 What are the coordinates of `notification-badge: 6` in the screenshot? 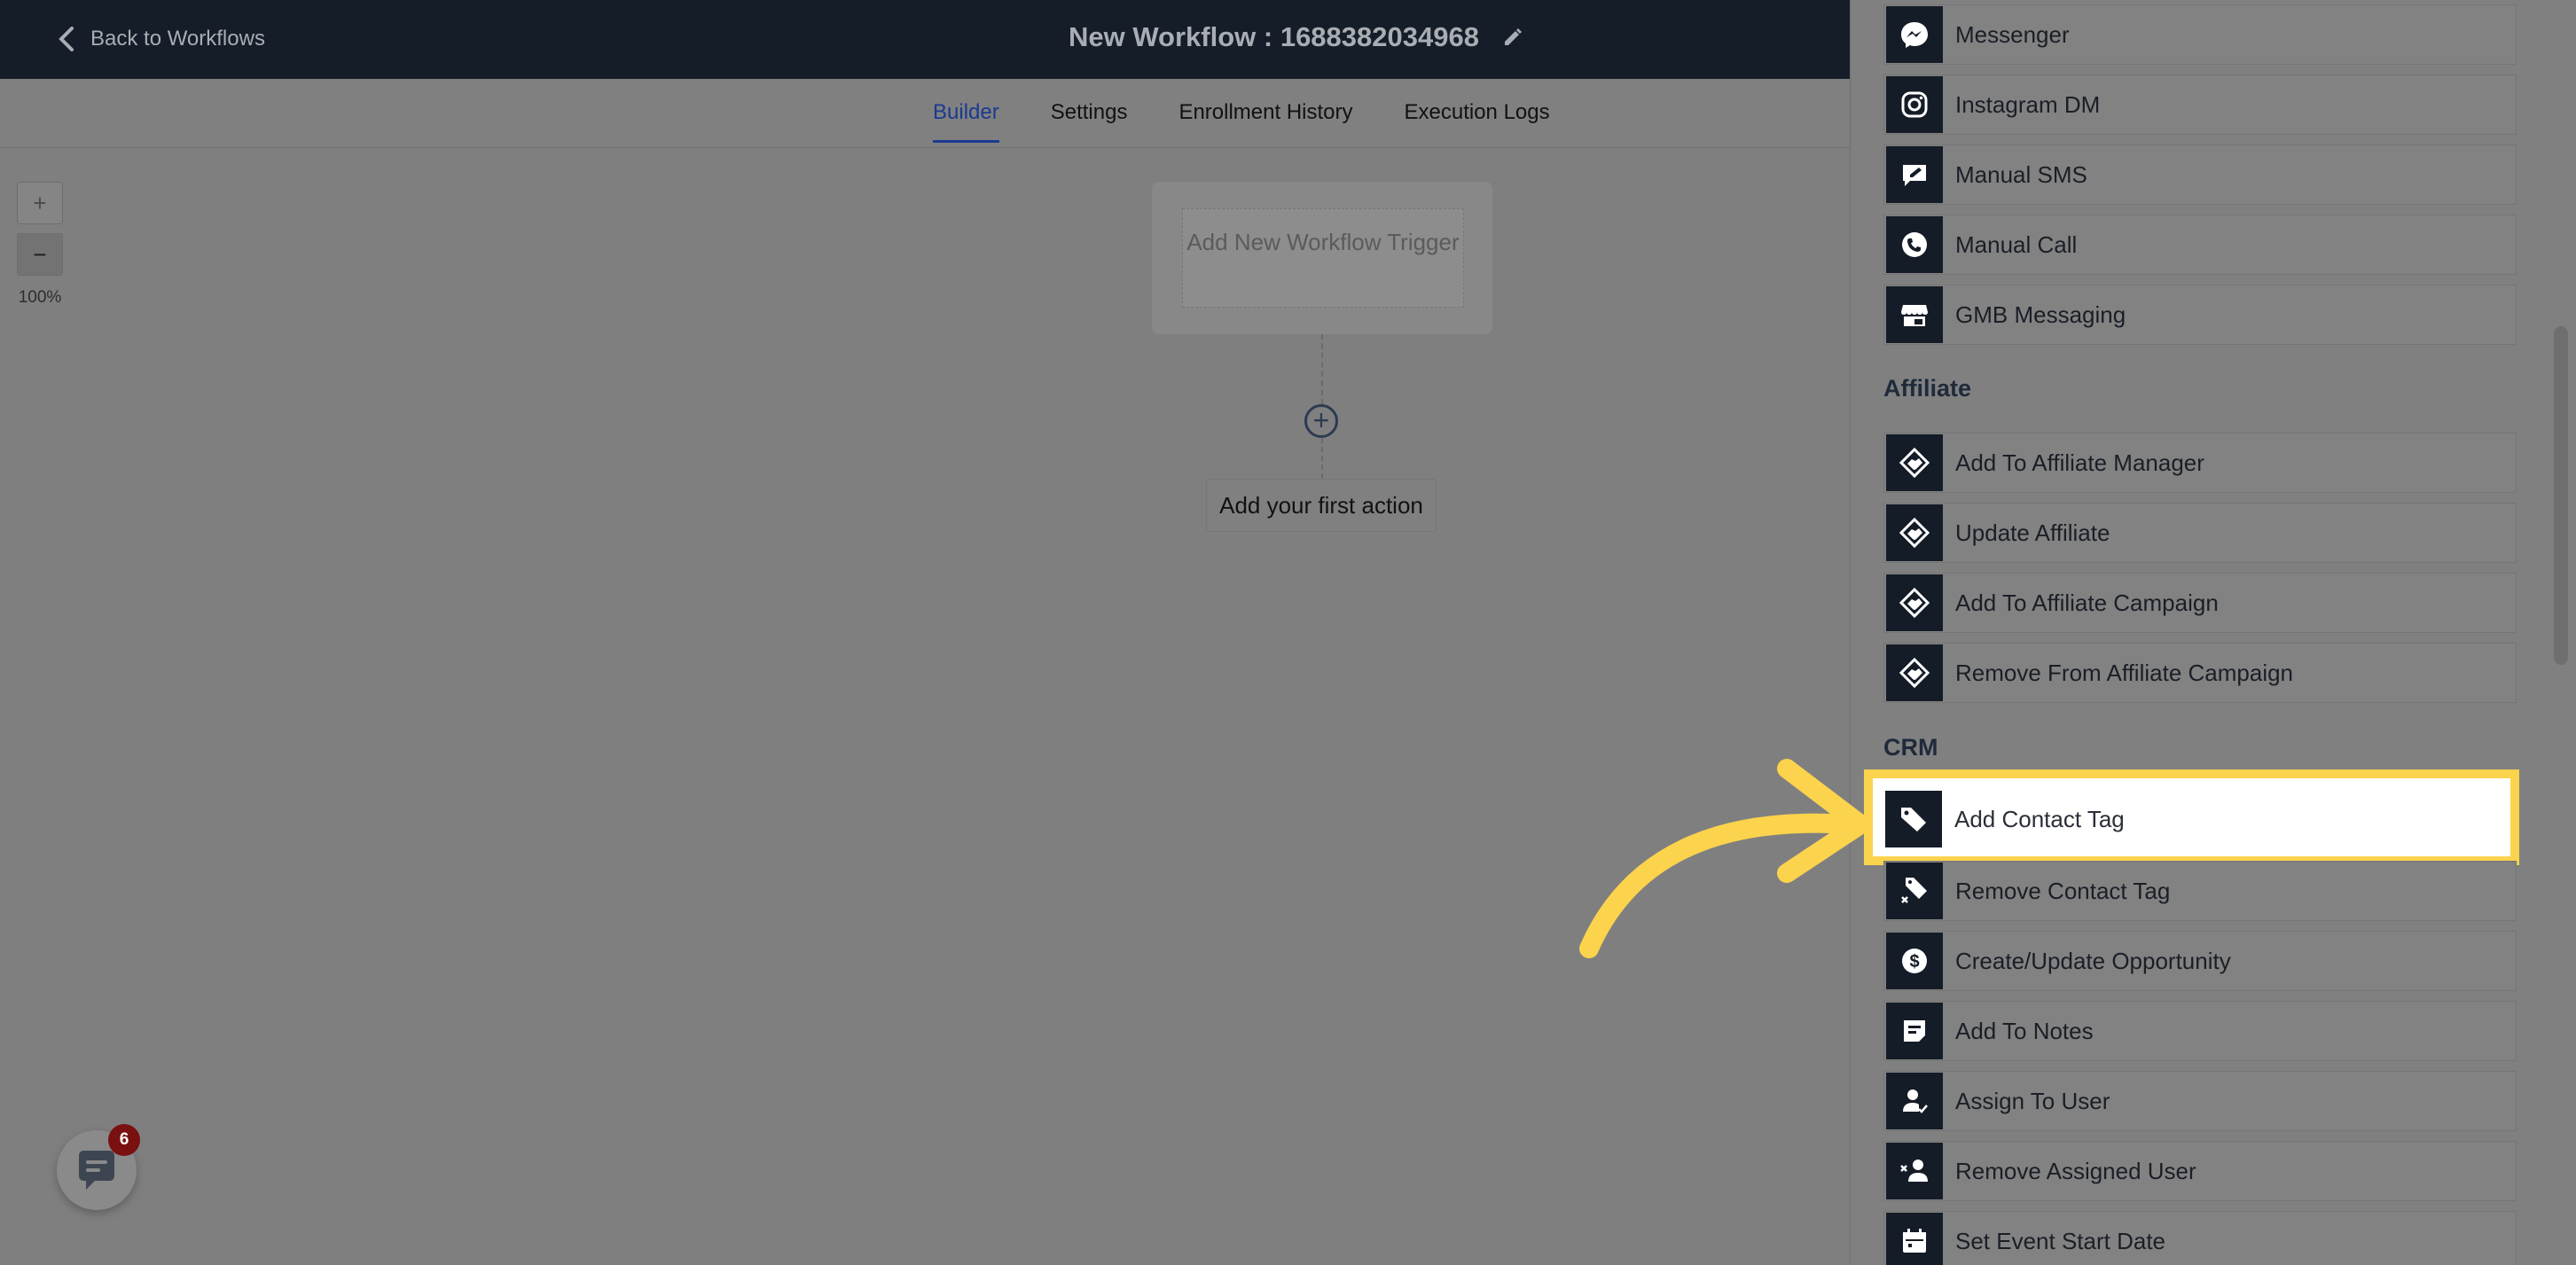 It's located at (124, 1140).